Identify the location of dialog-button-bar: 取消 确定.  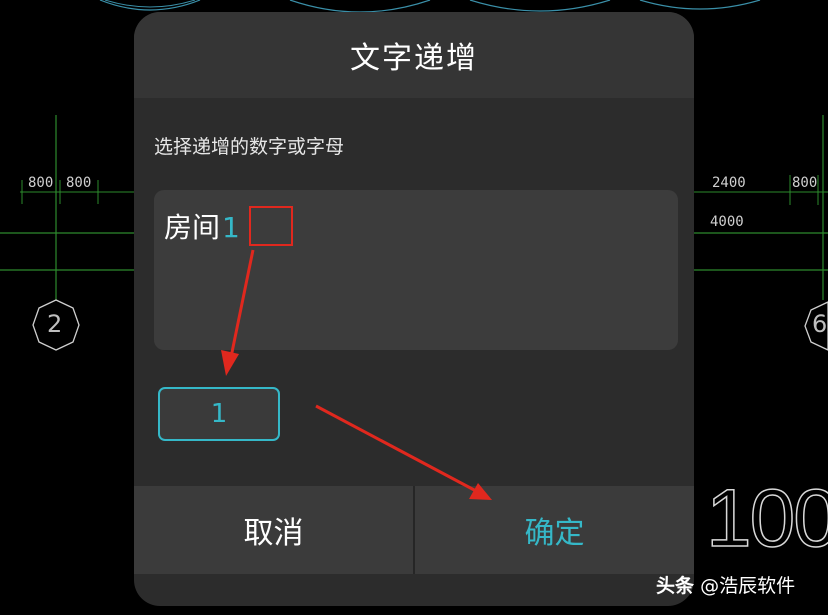
(414, 530).